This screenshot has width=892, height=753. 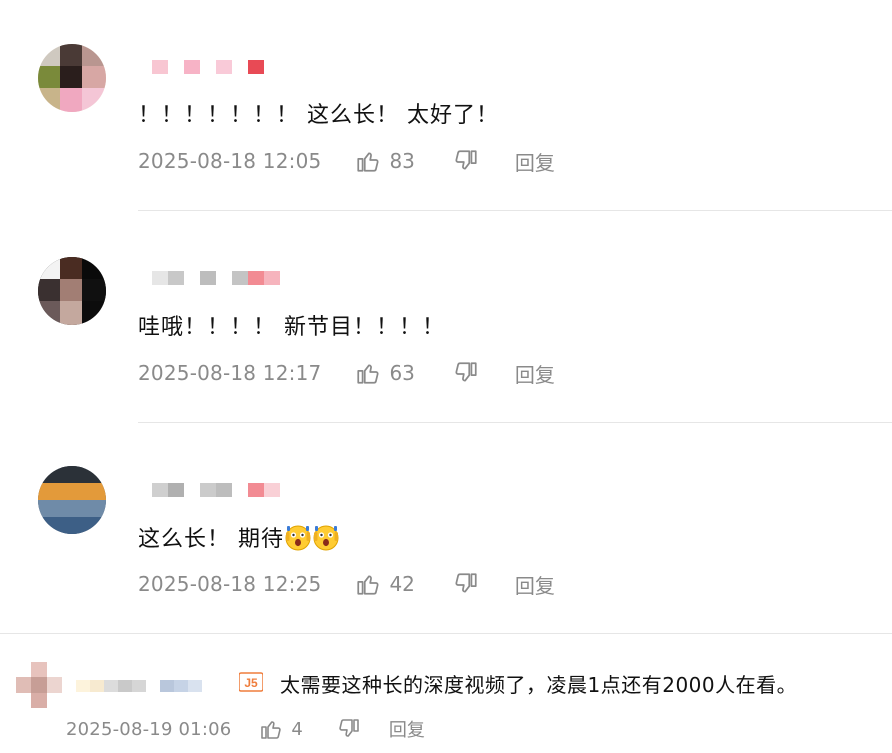 What do you see at coordinates (149, 729) in the screenshot?
I see `comment-time: 2025-08-19 01:06` at bounding box center [149, 729].